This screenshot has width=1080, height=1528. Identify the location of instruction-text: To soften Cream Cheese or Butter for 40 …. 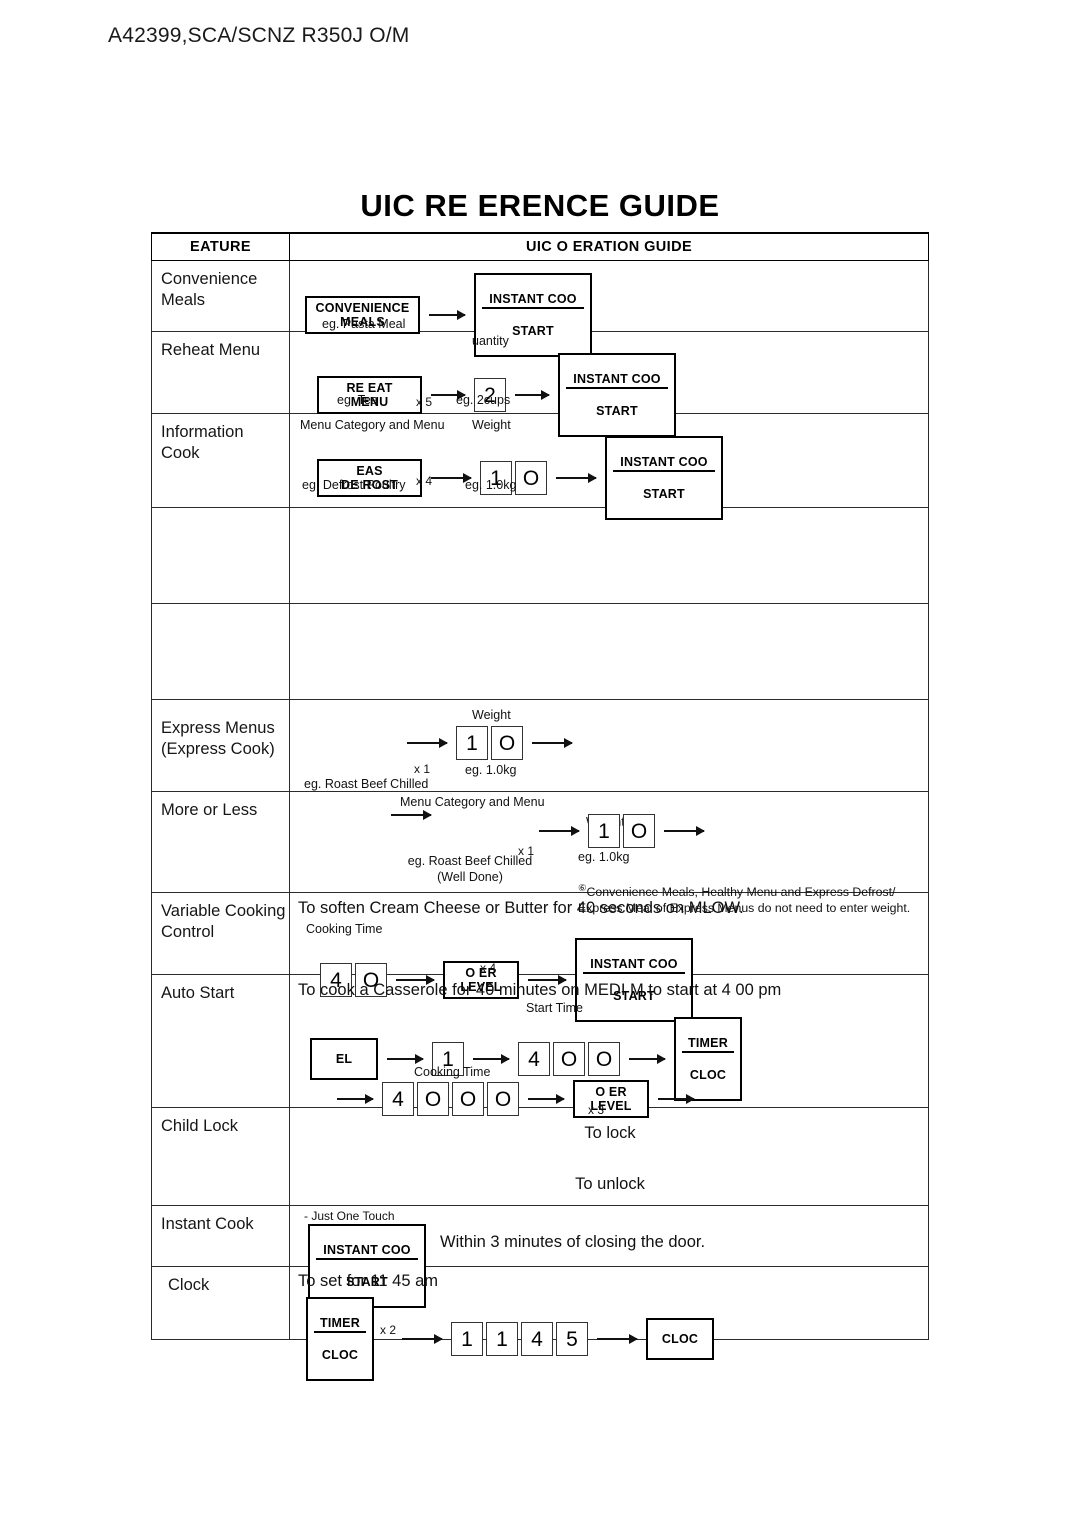
(521, 908).